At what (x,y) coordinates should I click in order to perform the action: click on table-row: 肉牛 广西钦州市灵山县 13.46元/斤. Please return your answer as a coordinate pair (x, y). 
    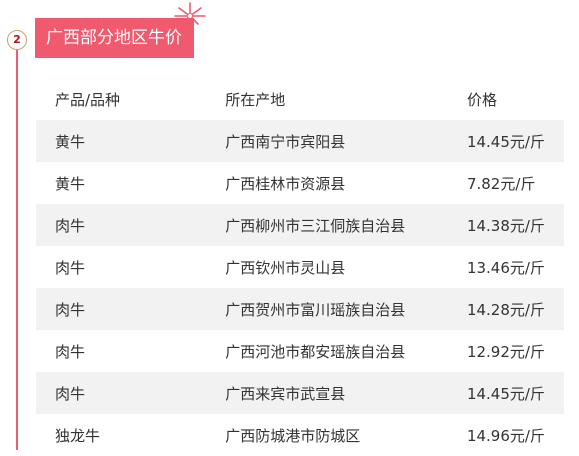
    Looking at the image, I should click on (300, 267).